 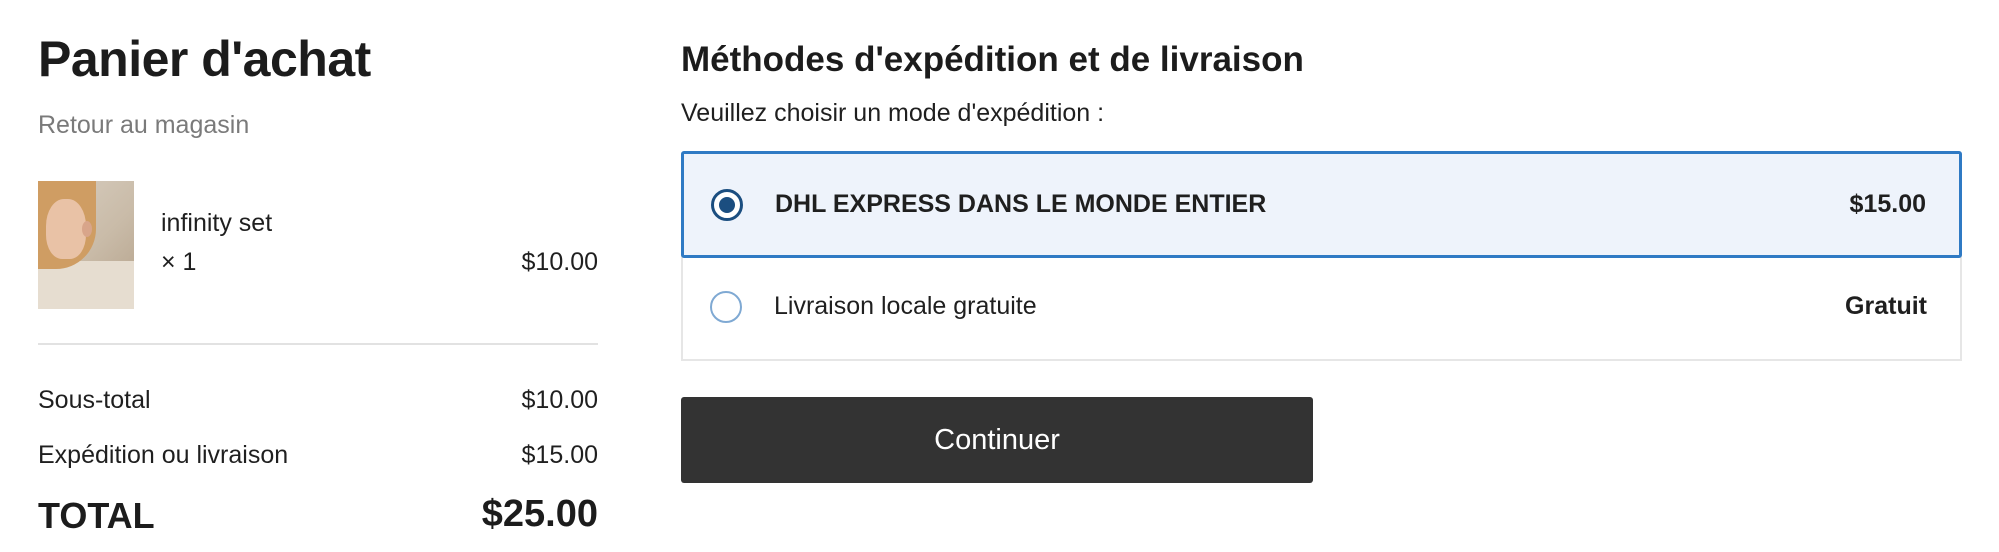 What do you see at coordinates (86, 245) in the screenshot?
I see `product-image` at bounding box center [86, 245].